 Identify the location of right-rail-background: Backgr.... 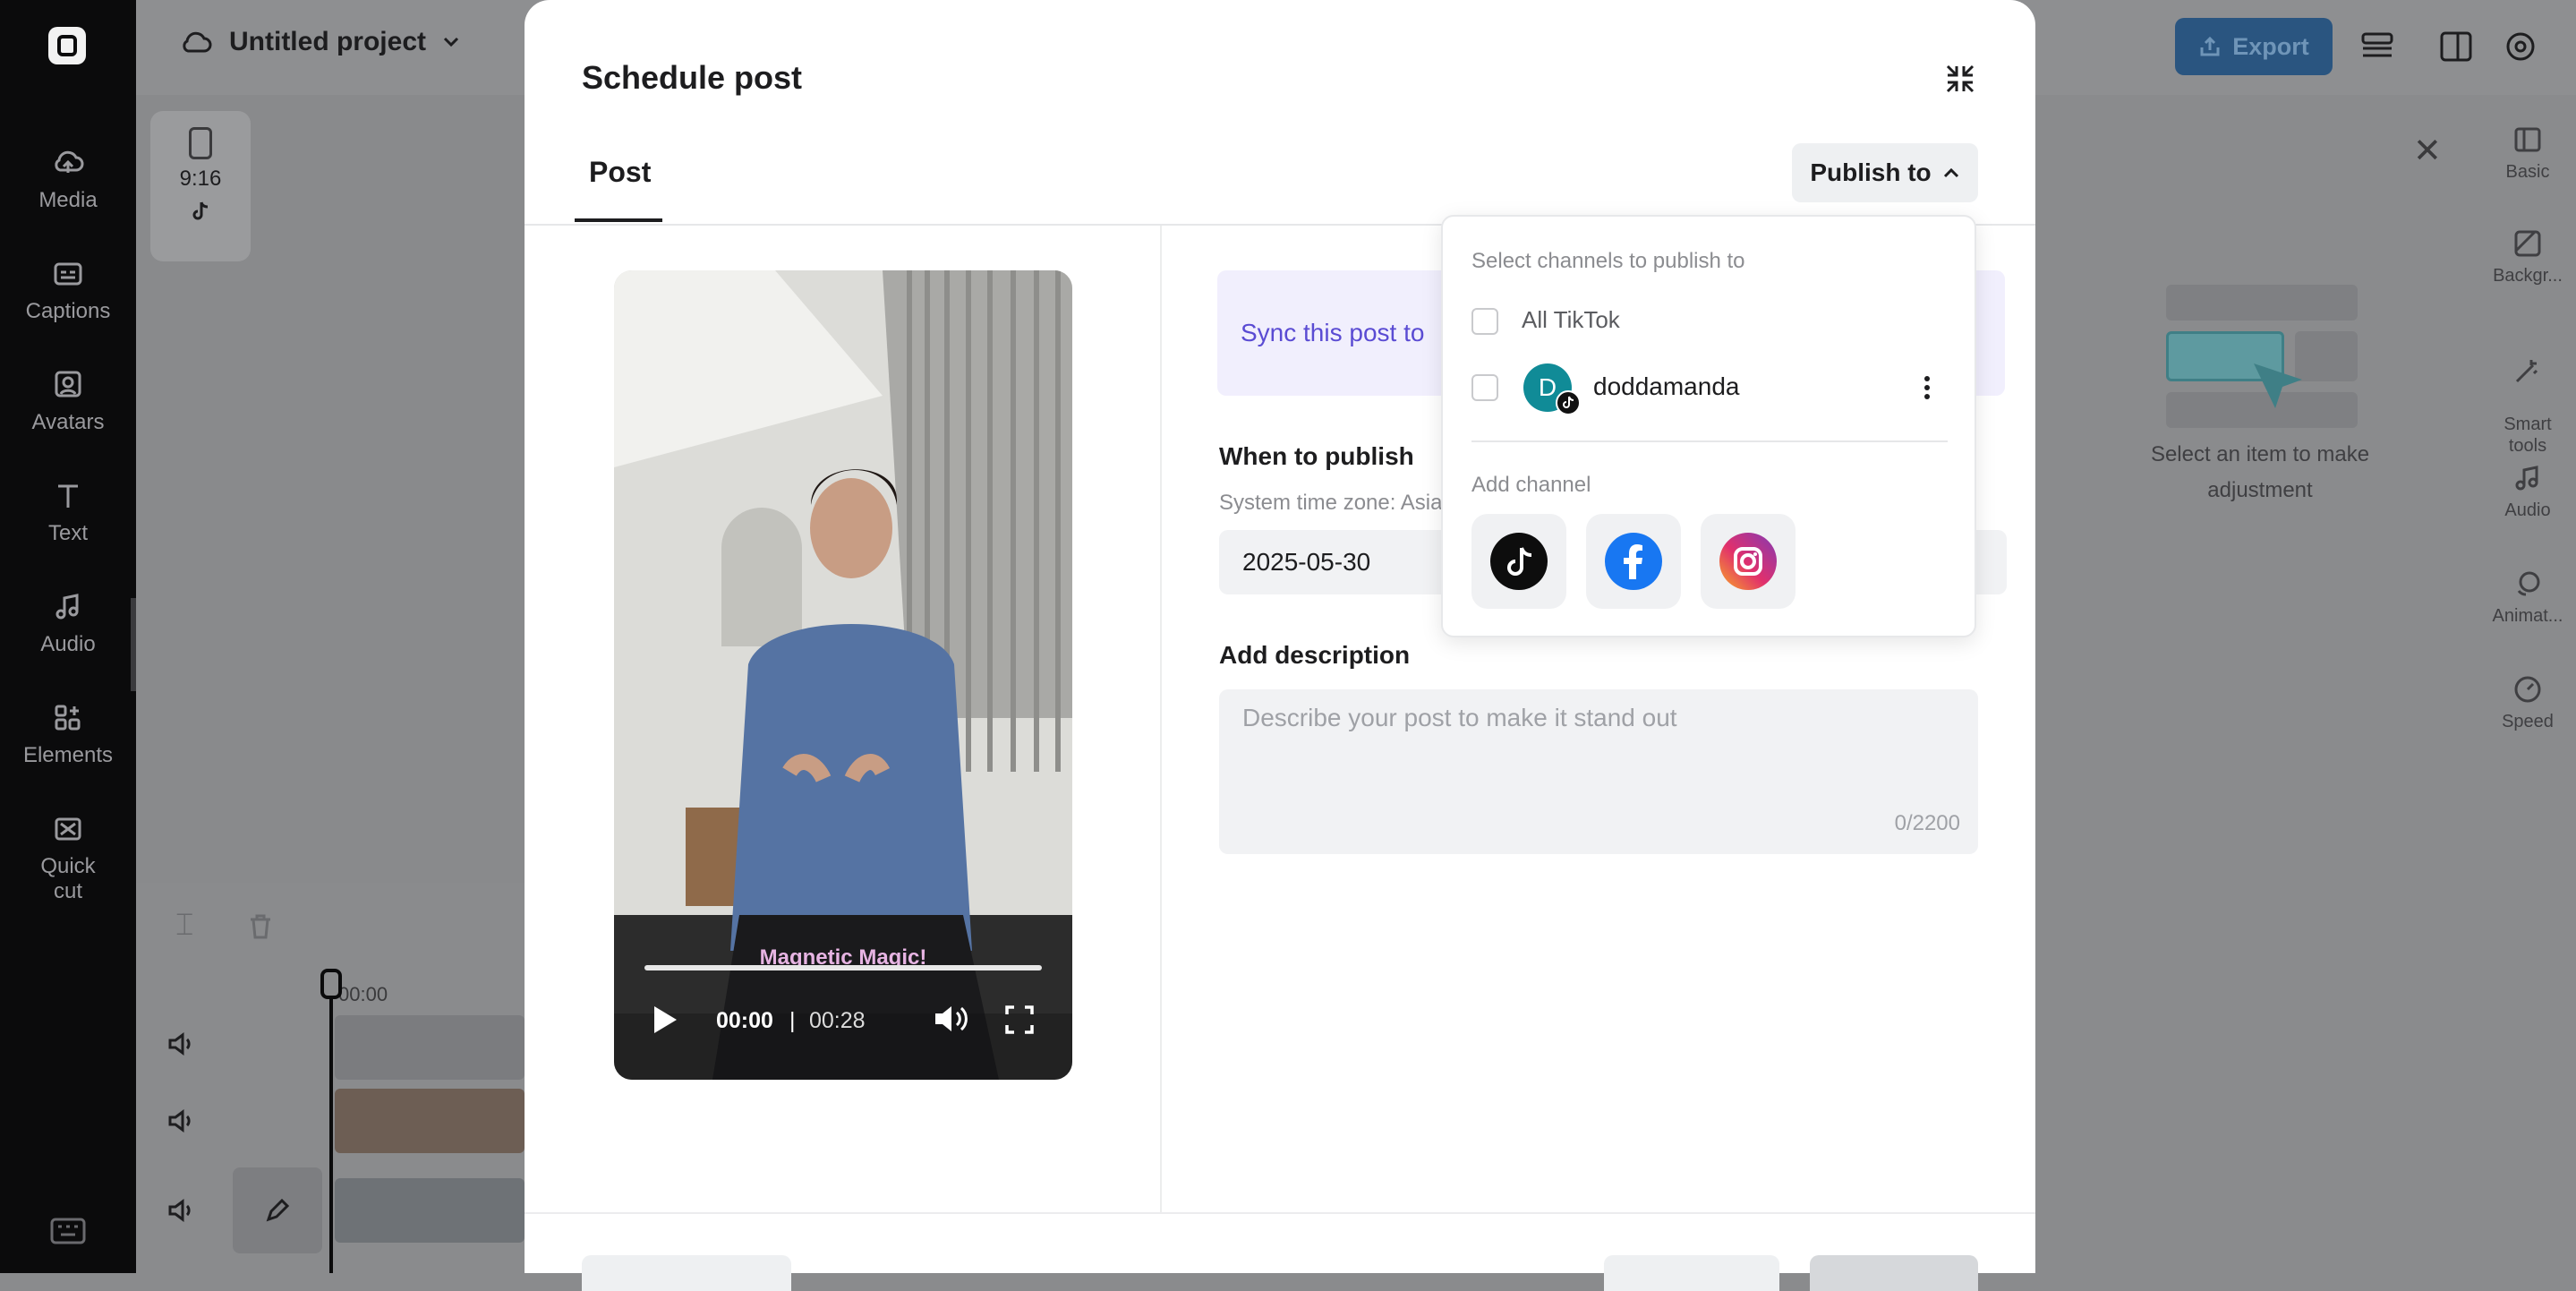
(2527, 257).